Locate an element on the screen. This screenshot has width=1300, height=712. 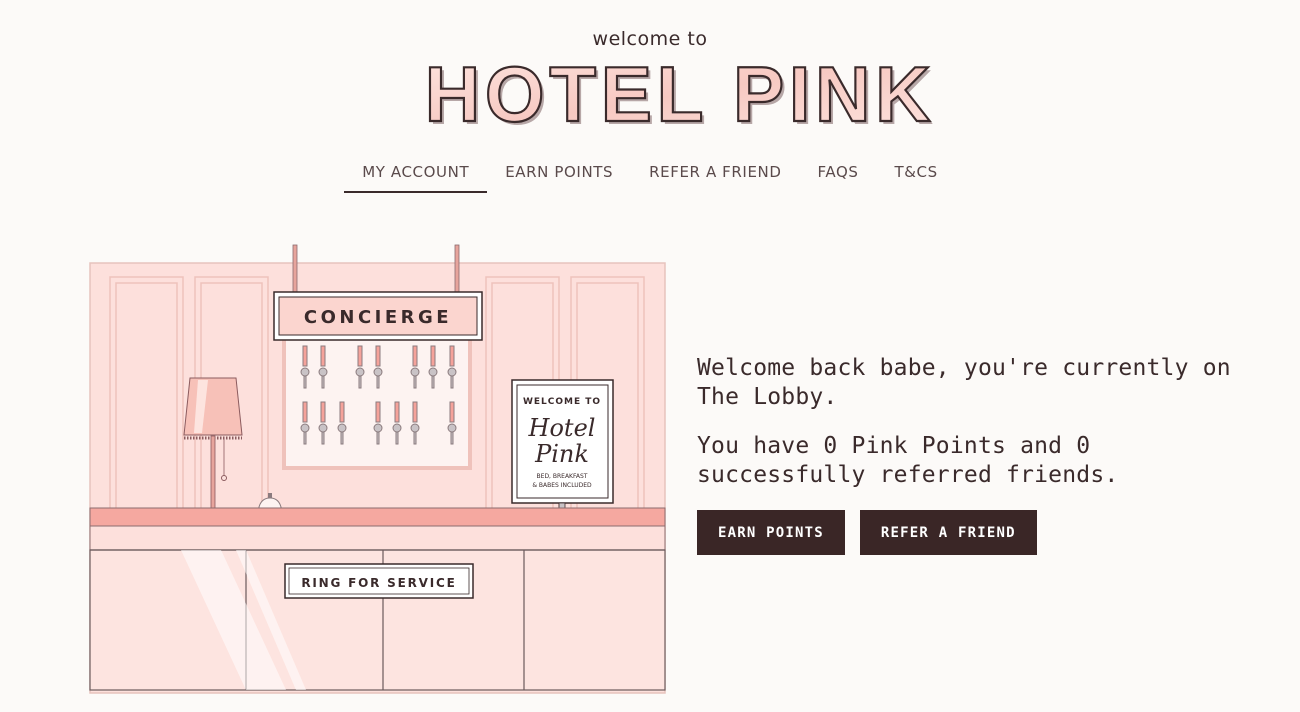
hotel-pink-logo: HOTEL PINK HOTEL PINK is located at coordinates (679, 94).